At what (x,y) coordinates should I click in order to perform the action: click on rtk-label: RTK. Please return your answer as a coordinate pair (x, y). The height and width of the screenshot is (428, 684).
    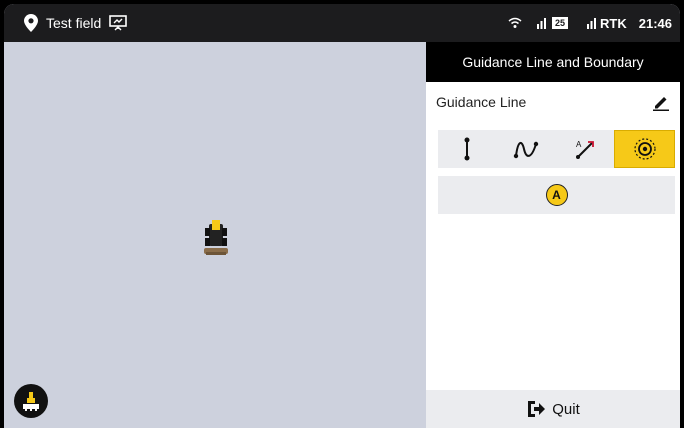
    Looking at the image, I should click on (613, 23).